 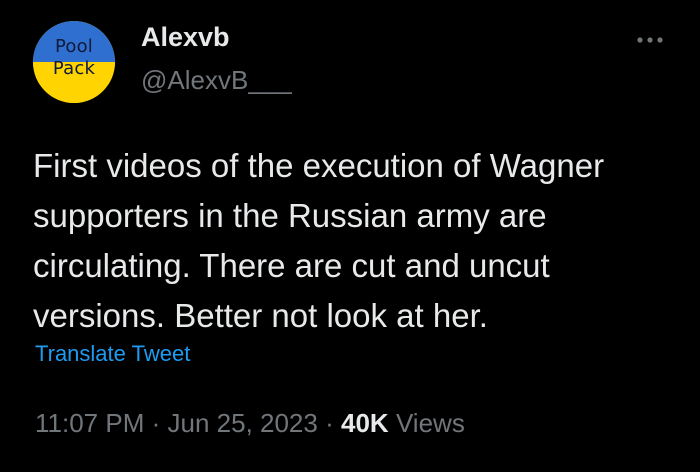 What do you see at coordinates (74, 46) in the screenshot?
I see `avatar-text-line1: Pool` at bounding box center [74, 46].